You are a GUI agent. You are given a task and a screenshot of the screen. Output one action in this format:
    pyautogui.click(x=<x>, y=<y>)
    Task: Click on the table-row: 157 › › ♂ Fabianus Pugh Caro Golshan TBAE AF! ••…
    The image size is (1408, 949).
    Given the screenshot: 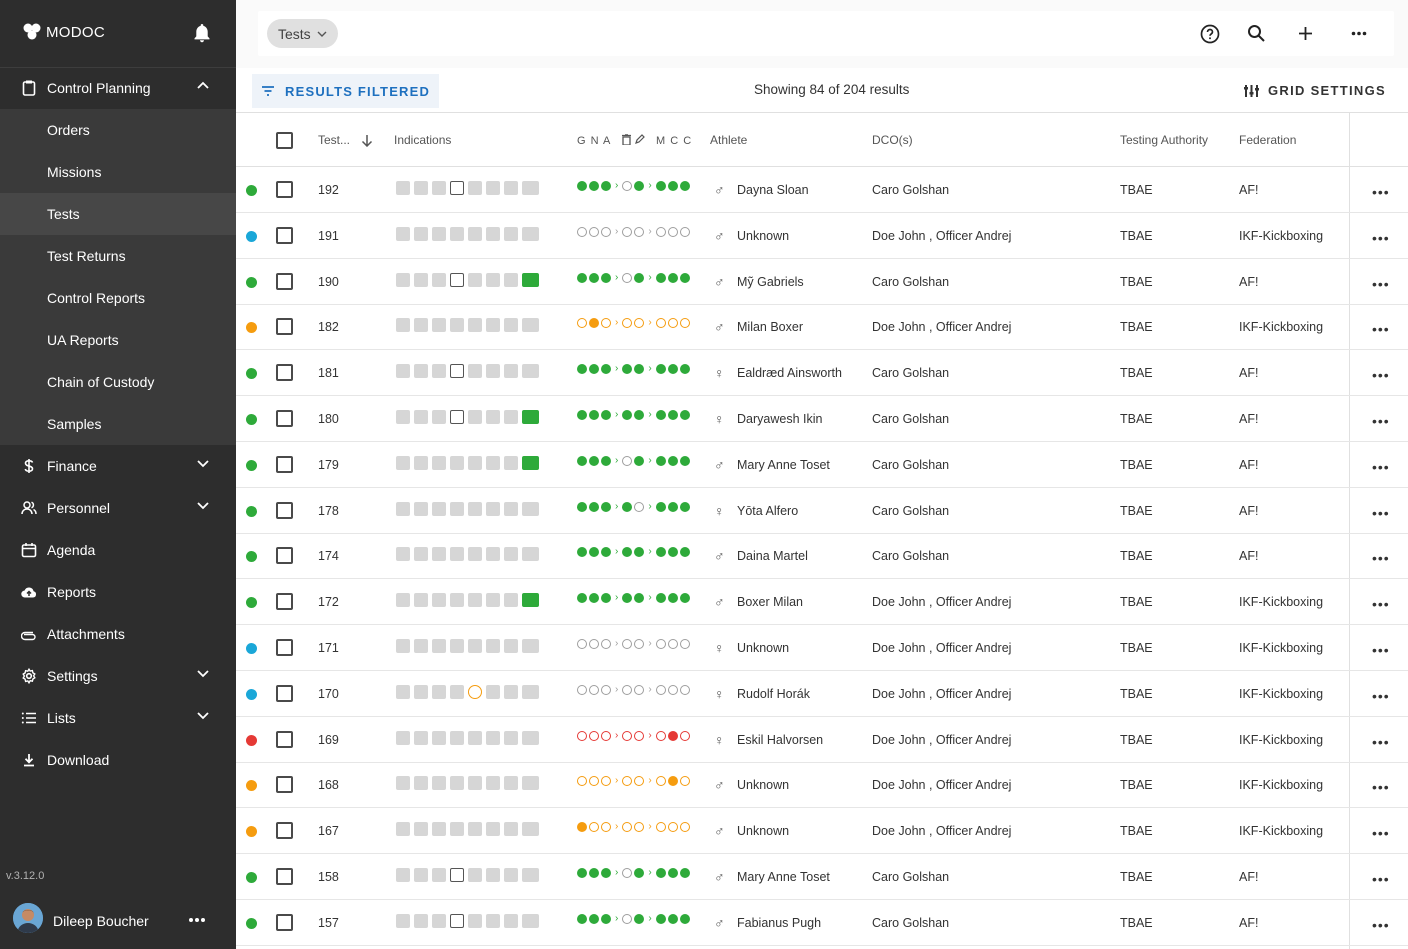 What is the action you would take?
    pyautogui.click(x=822, y=923)
    